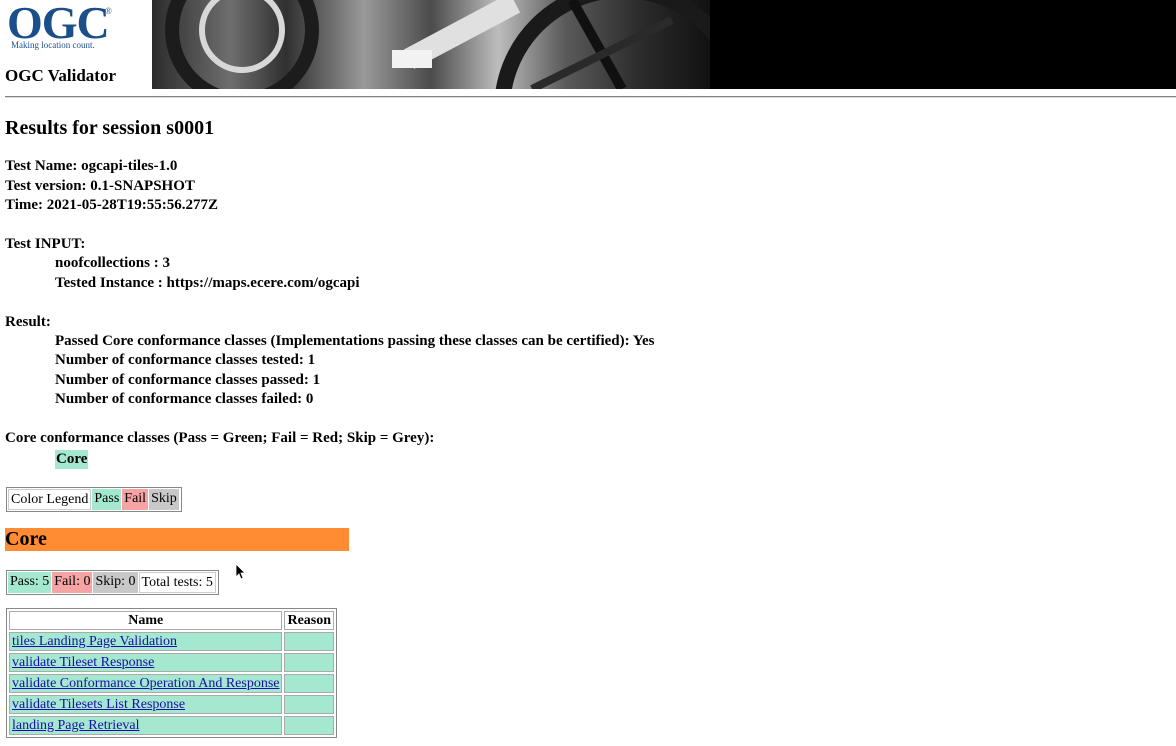  I want to click on app-title: OGC Validator, so click(60, 75).